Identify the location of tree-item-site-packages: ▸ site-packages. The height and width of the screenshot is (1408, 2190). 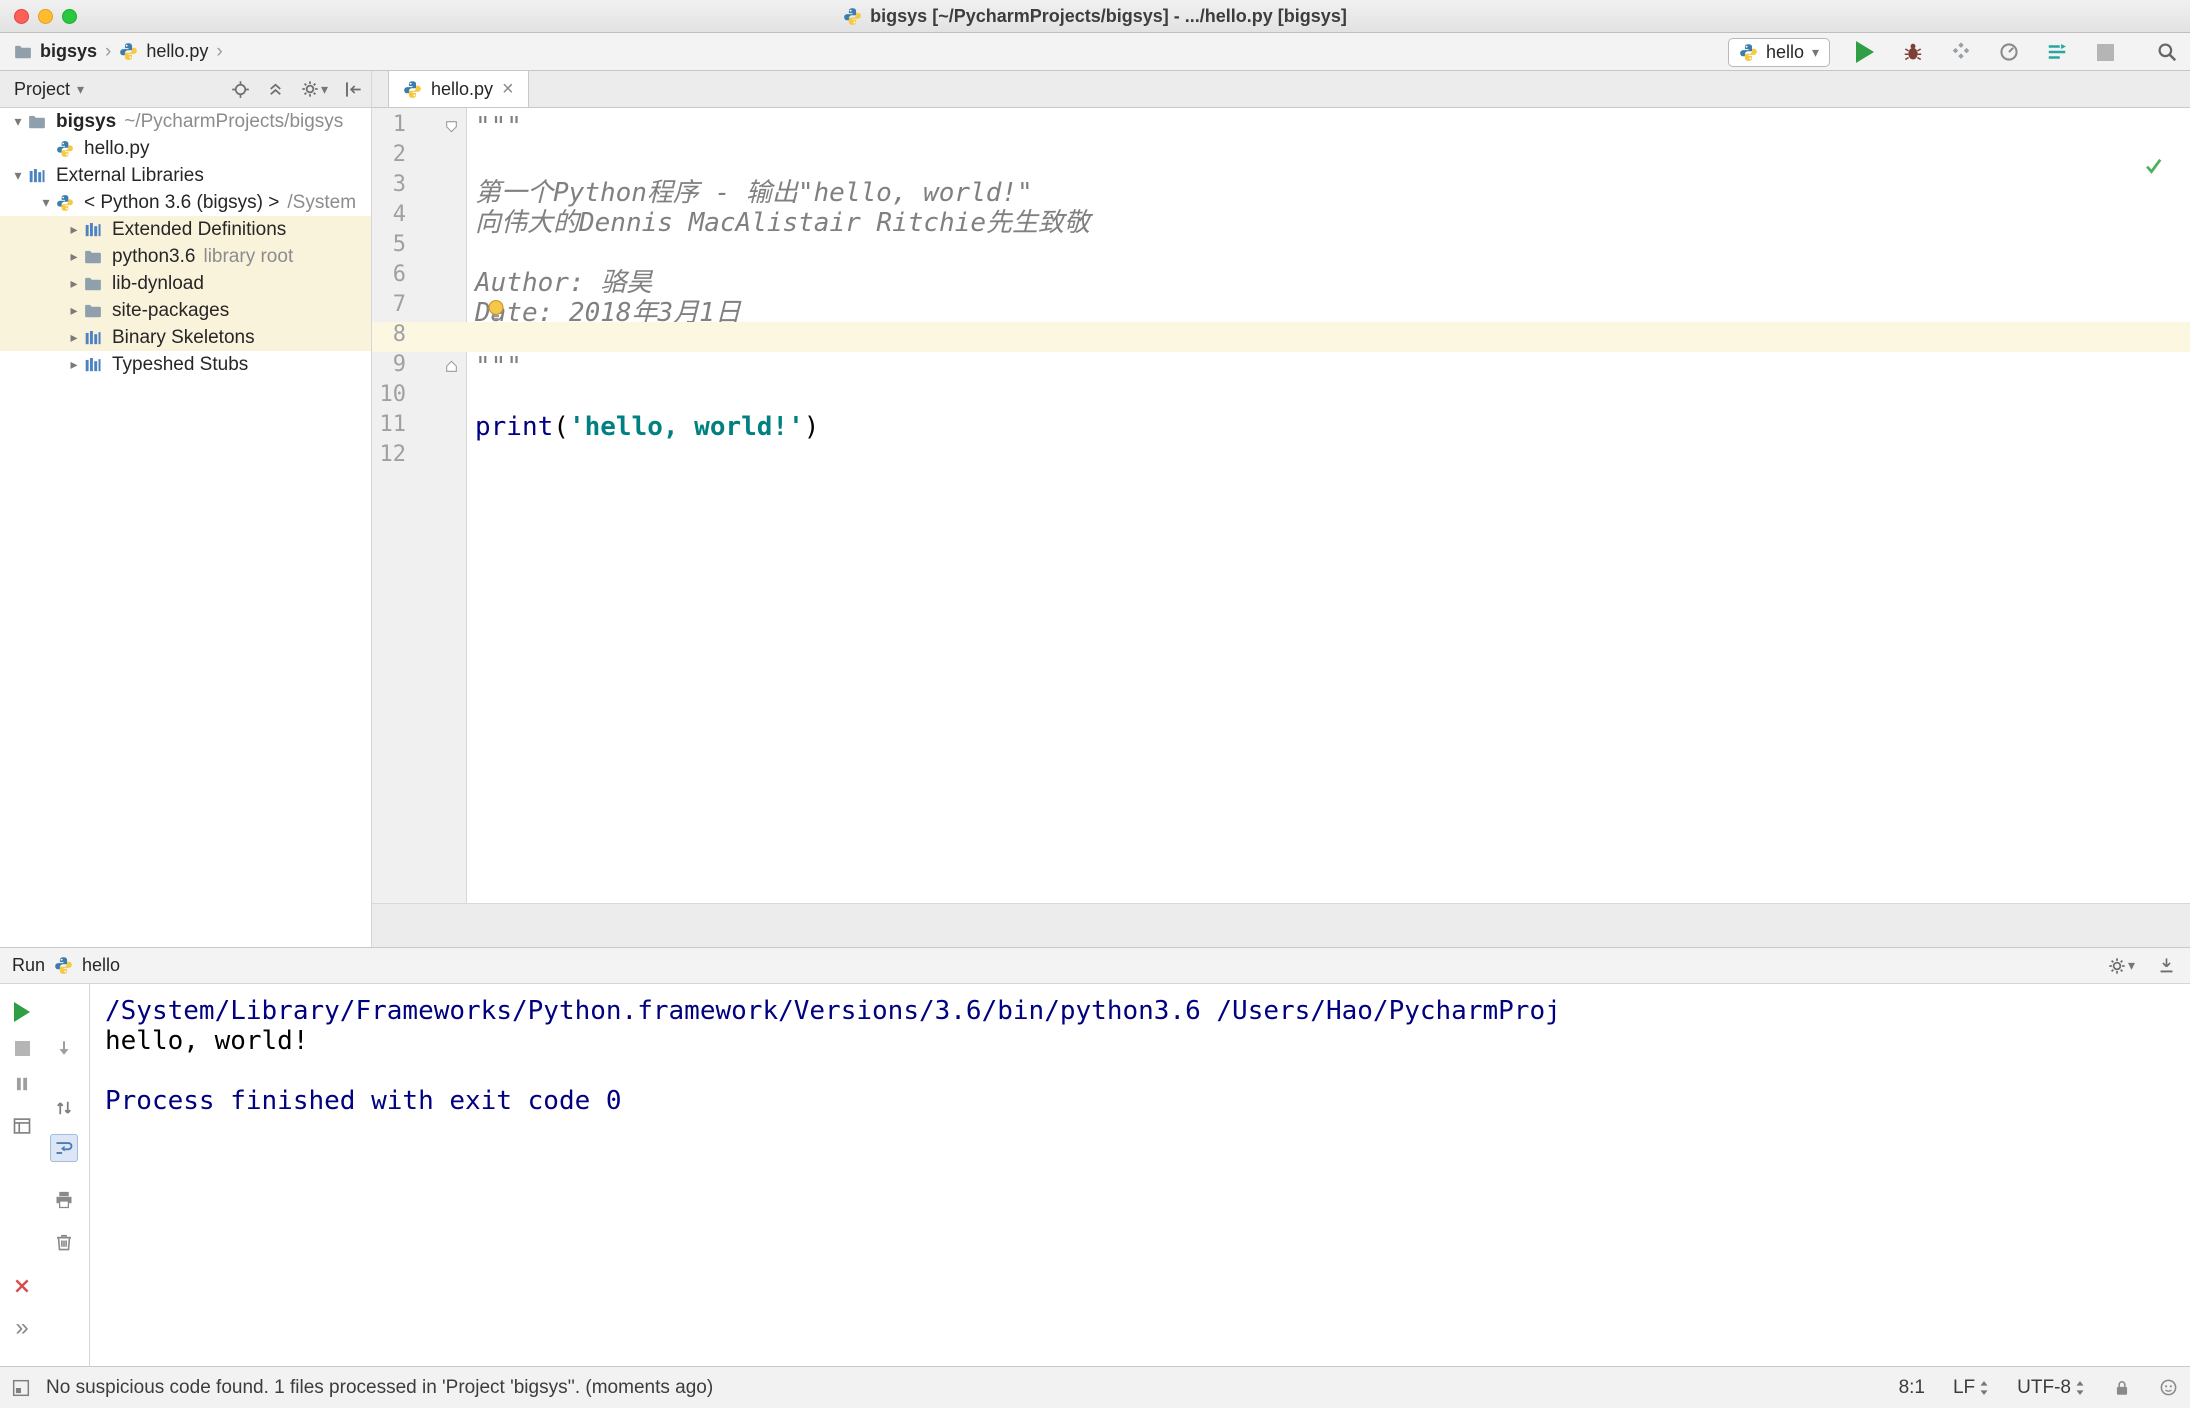
(185, 310).